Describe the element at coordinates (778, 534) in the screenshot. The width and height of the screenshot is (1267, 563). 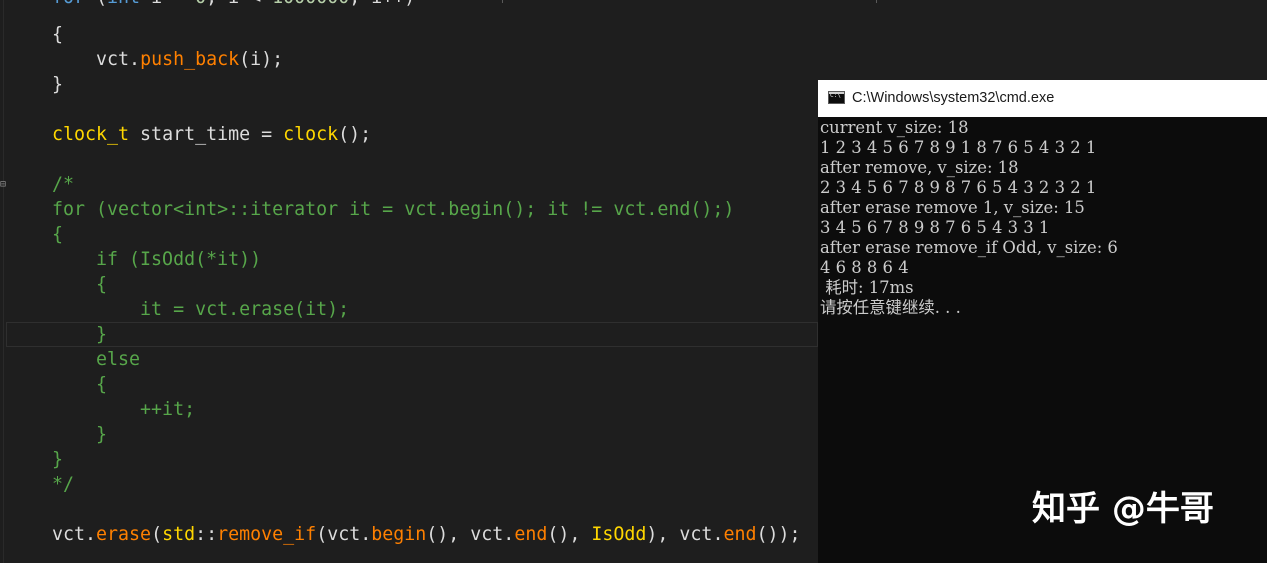
I see `code-token: ());` at that location.